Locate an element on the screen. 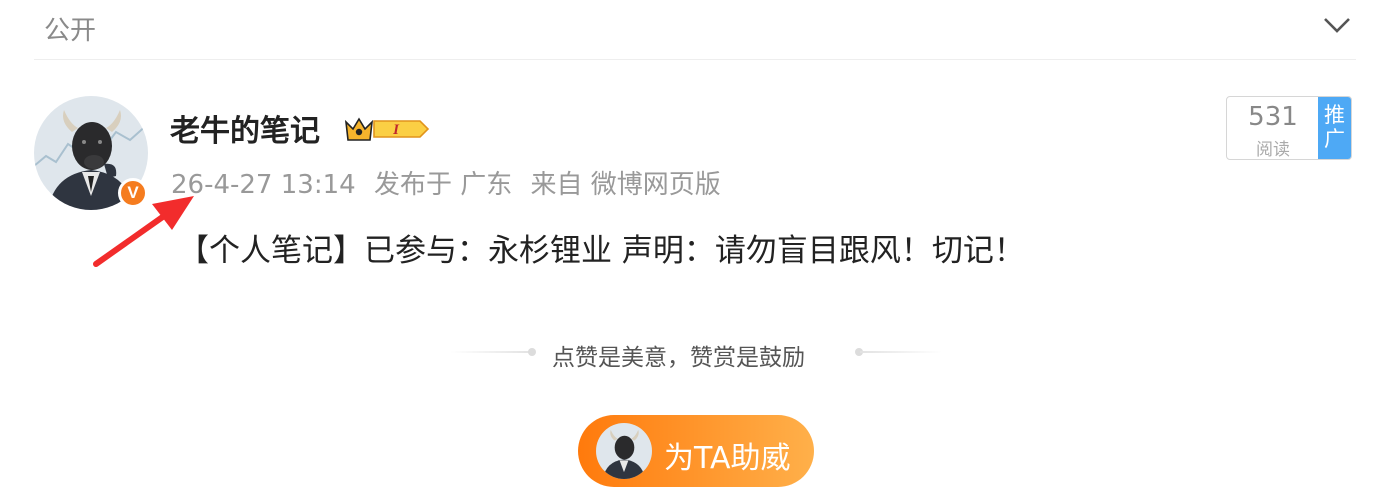  promote-button: 推广 is located at coordinates (1334, 128).